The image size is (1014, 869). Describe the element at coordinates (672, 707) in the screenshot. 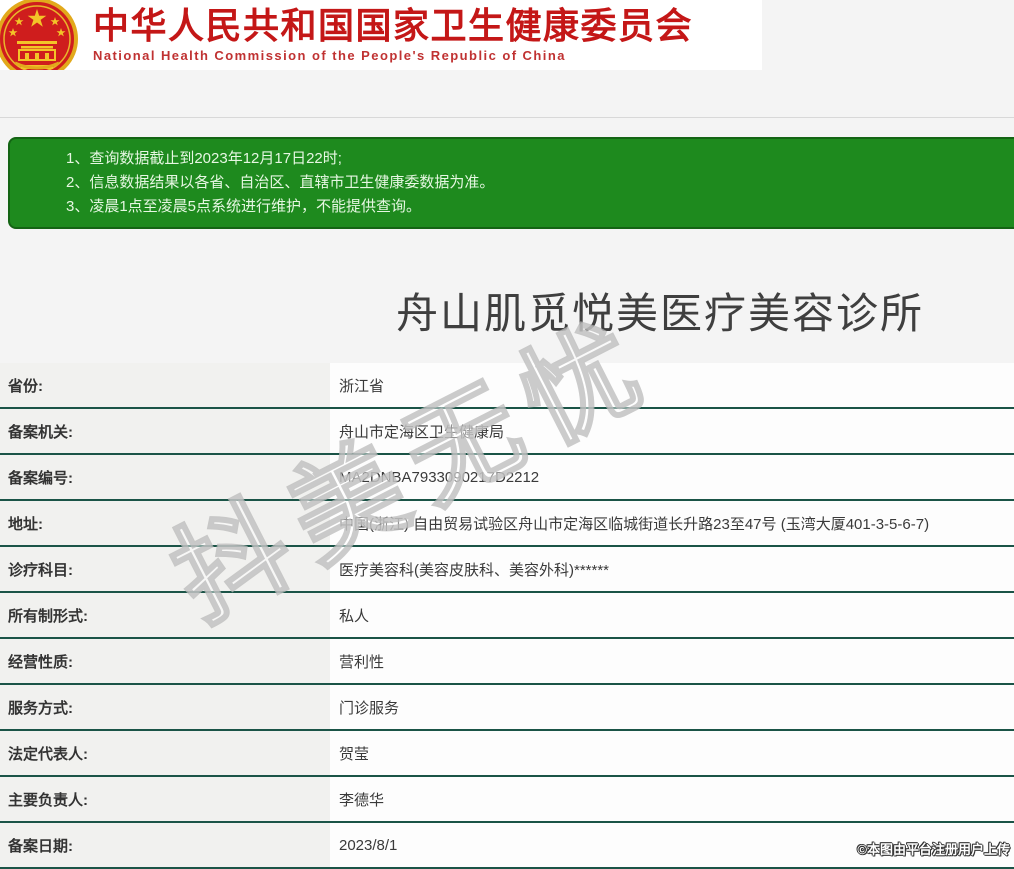

I see `row-value: 门诊服务` at that location.